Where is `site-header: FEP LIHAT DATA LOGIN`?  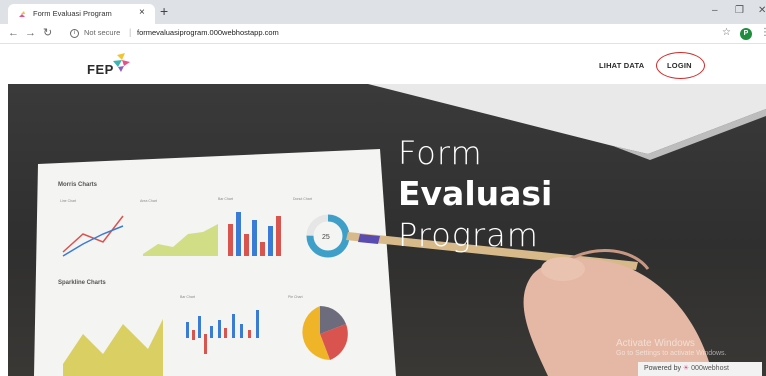
site-header: FEP LIHAT DATA LOGIN is located at coordinates (383, 64).